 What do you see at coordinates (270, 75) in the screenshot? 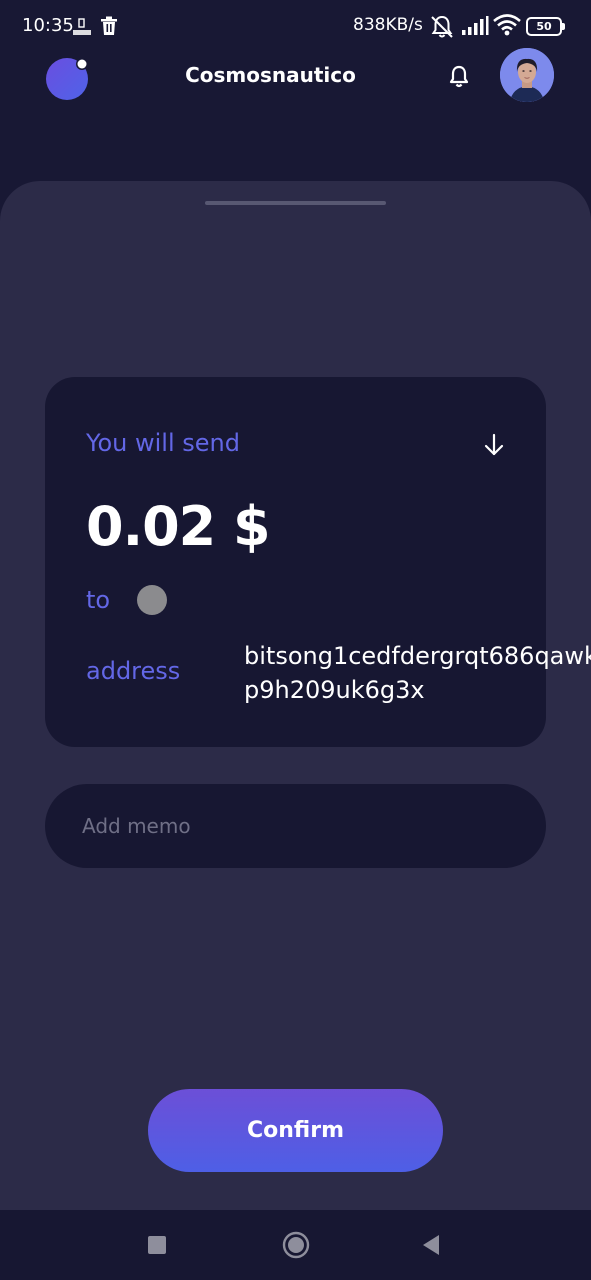
I see `app-title-text: Cosmosnautico` at bounding box center [270, 75].